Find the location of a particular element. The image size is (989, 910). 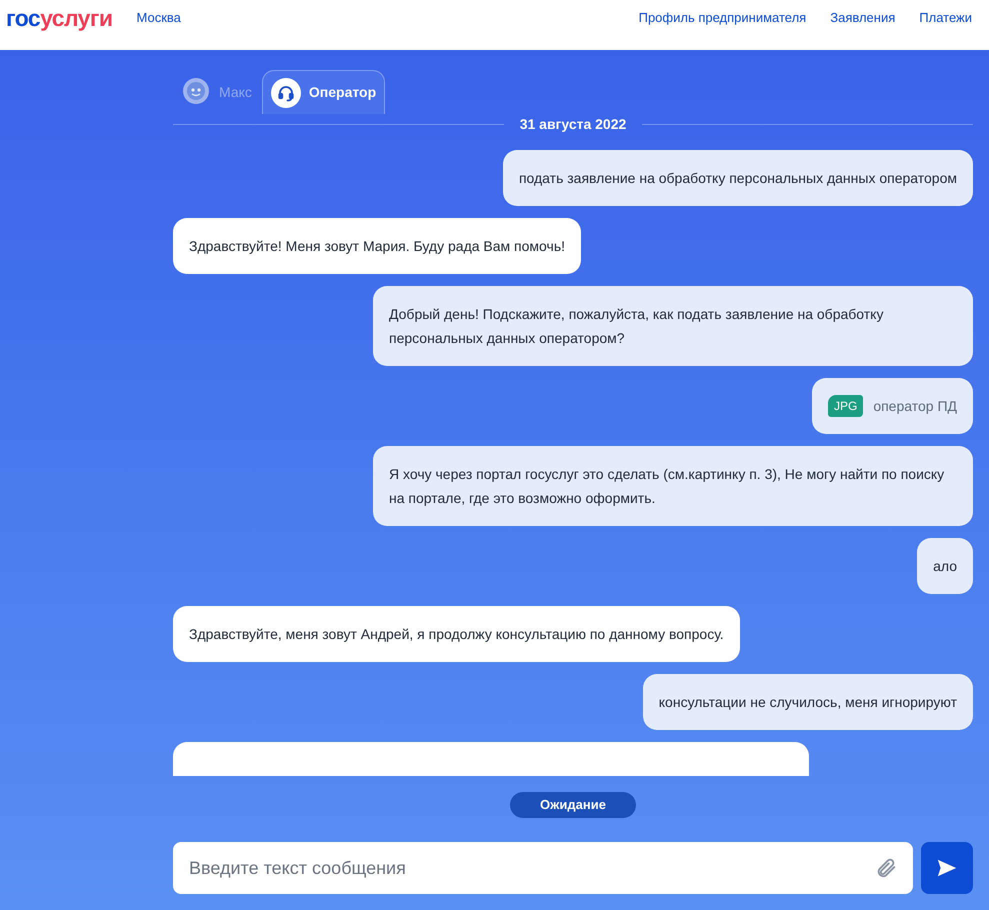

nav-link: Заявления is located at coordinates (863, 18).